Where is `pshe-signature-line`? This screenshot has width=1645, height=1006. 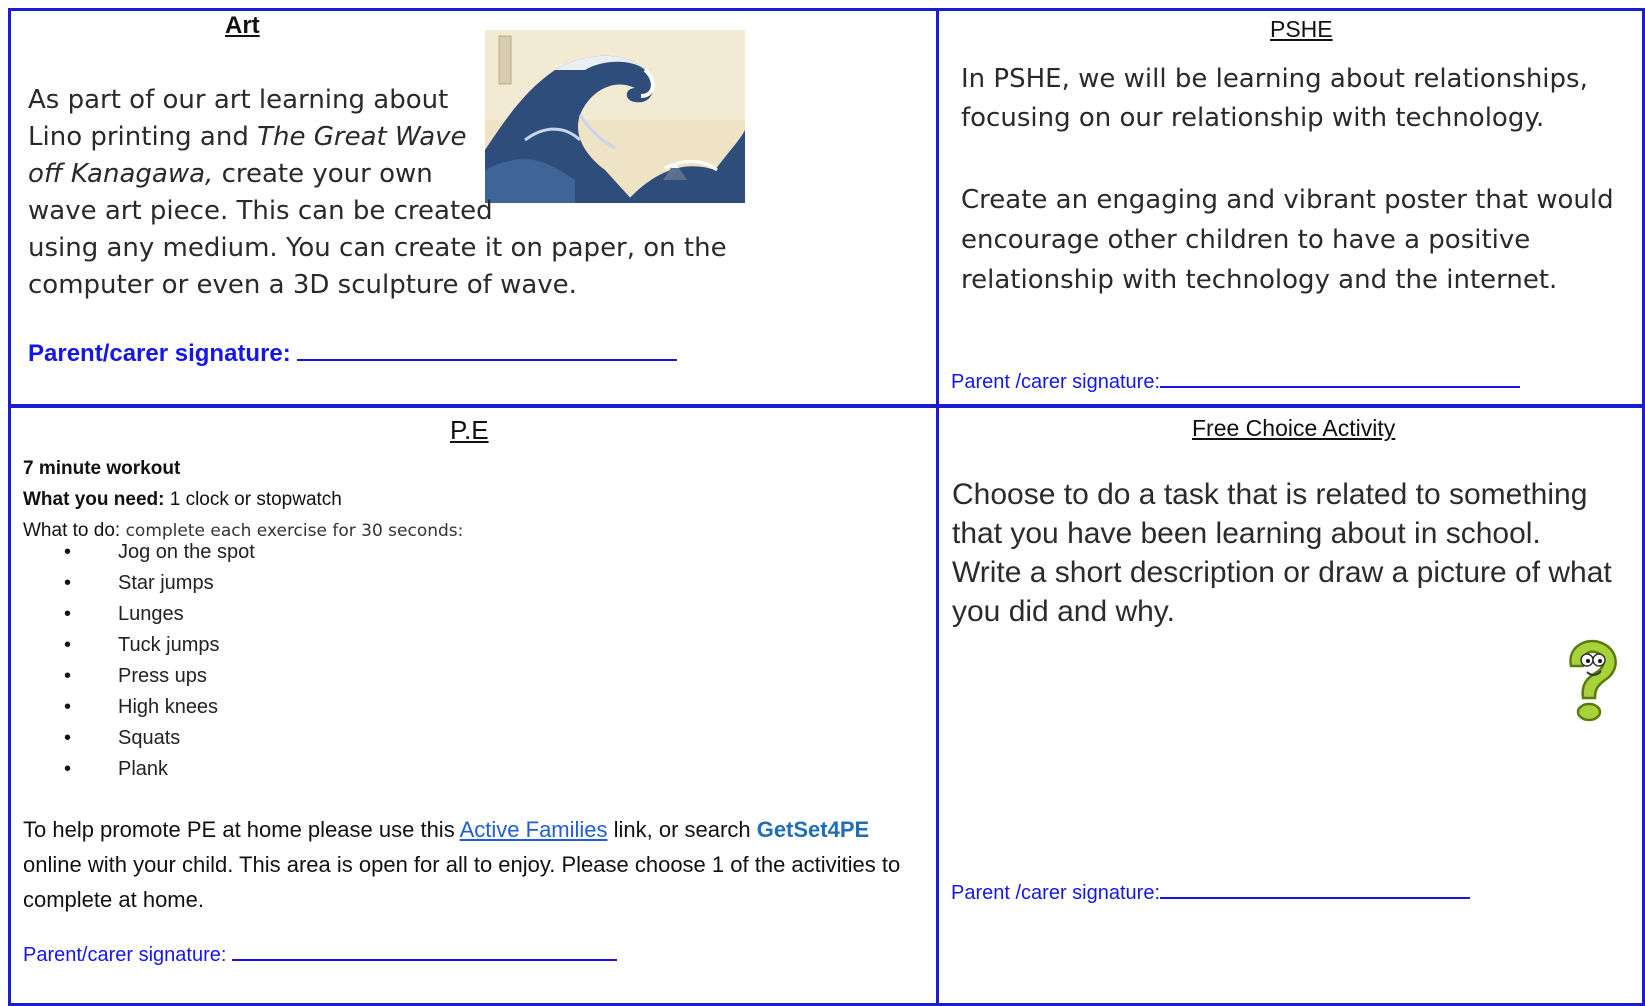 pshe-signature-line is located at coordinates (1340, 387).